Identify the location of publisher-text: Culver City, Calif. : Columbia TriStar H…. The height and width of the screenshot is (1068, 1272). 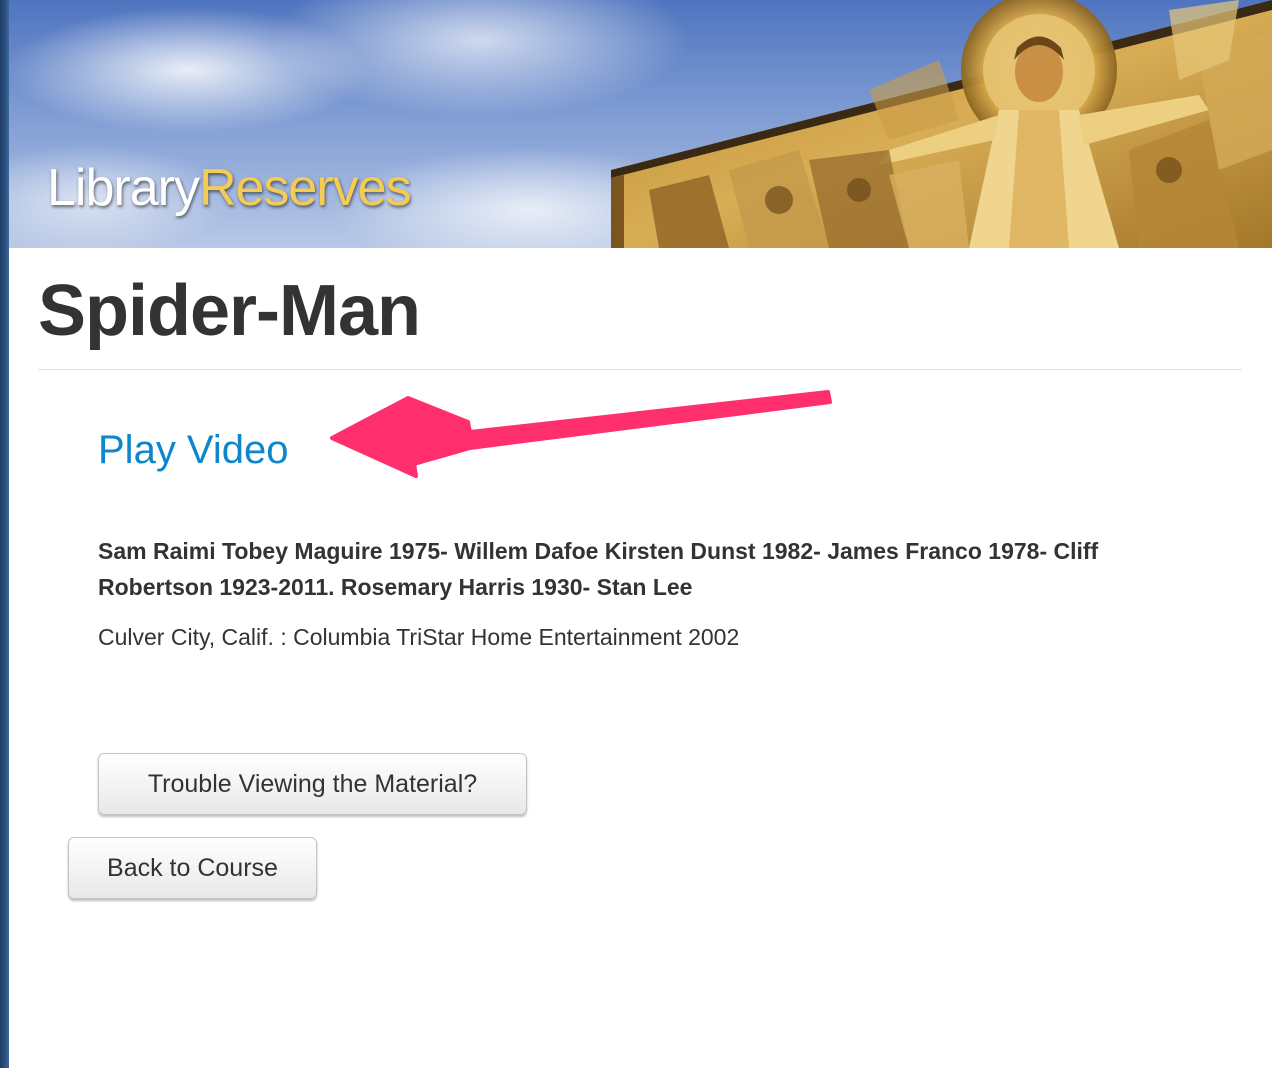
(419, 637).